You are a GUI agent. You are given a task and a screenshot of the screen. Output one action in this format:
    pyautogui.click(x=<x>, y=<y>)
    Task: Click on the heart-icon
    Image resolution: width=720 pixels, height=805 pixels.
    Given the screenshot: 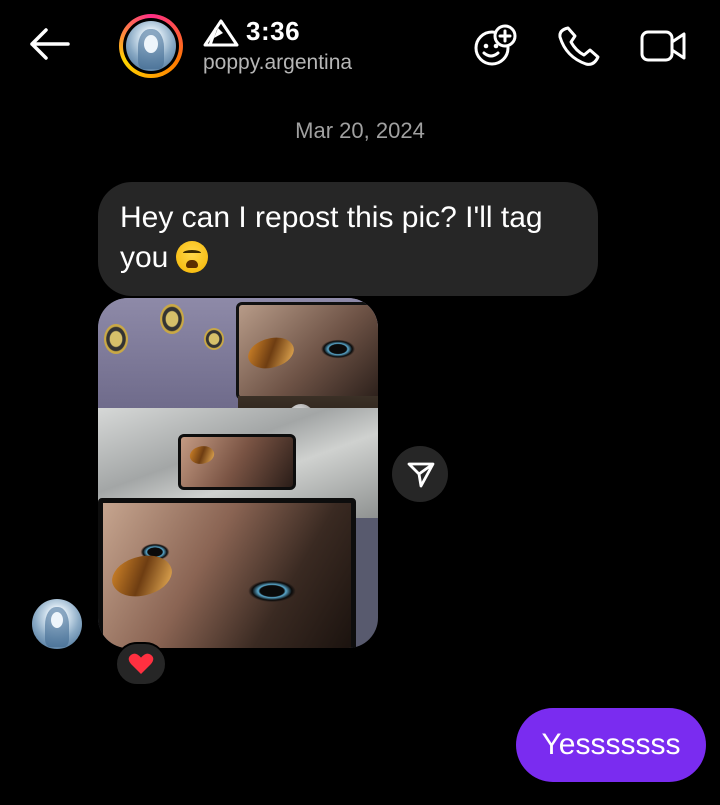 What is the action you would take?
    pyautogui.click(x=141, y=663)
    